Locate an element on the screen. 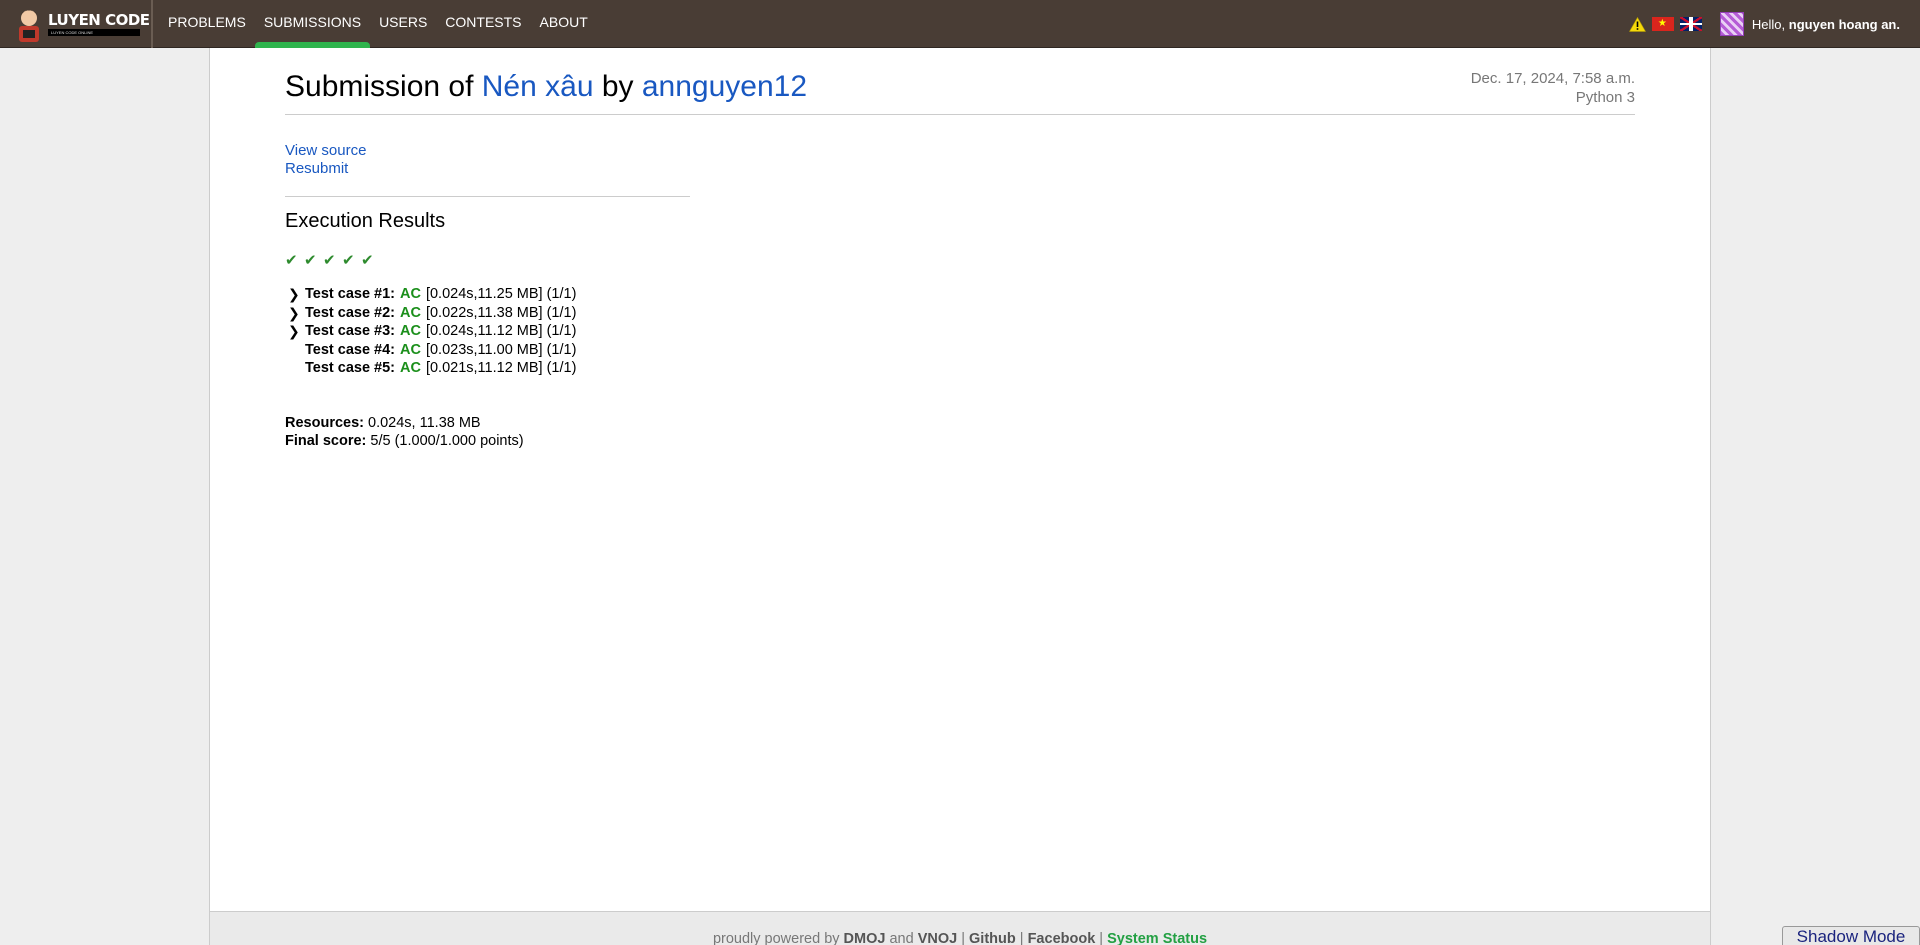  nav-users: USERS is located at coordinates (403, 24).